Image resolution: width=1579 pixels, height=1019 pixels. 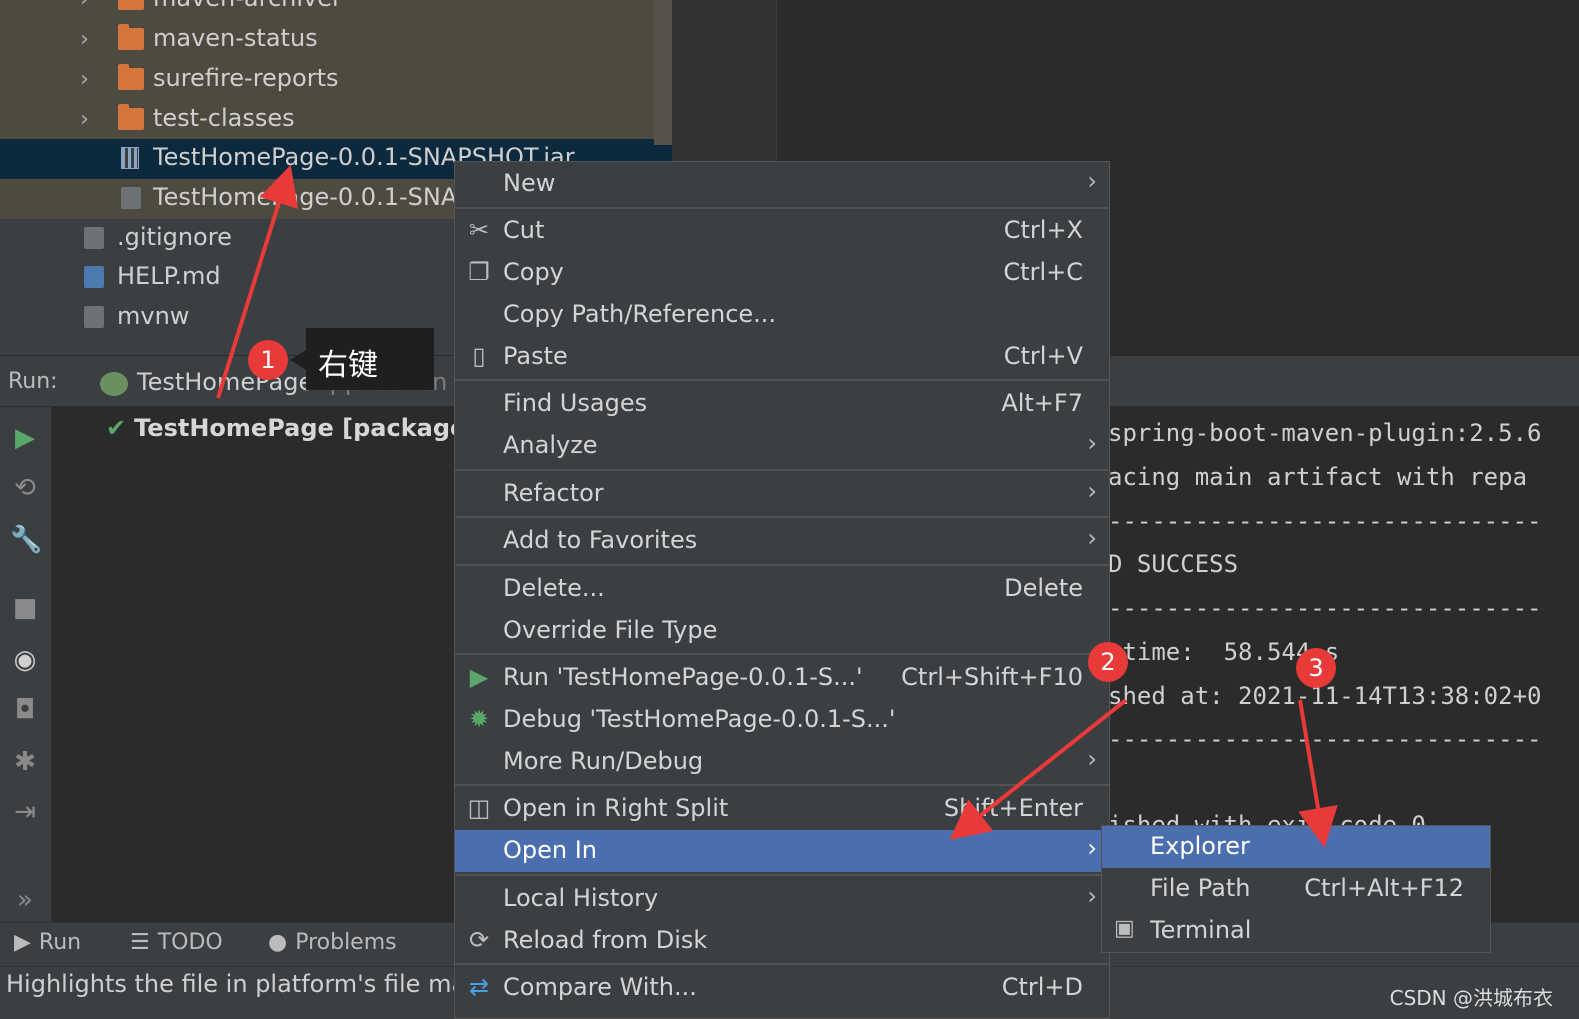 I want to click on menu-label: Open in Right Split, so click(x=616, y=808).